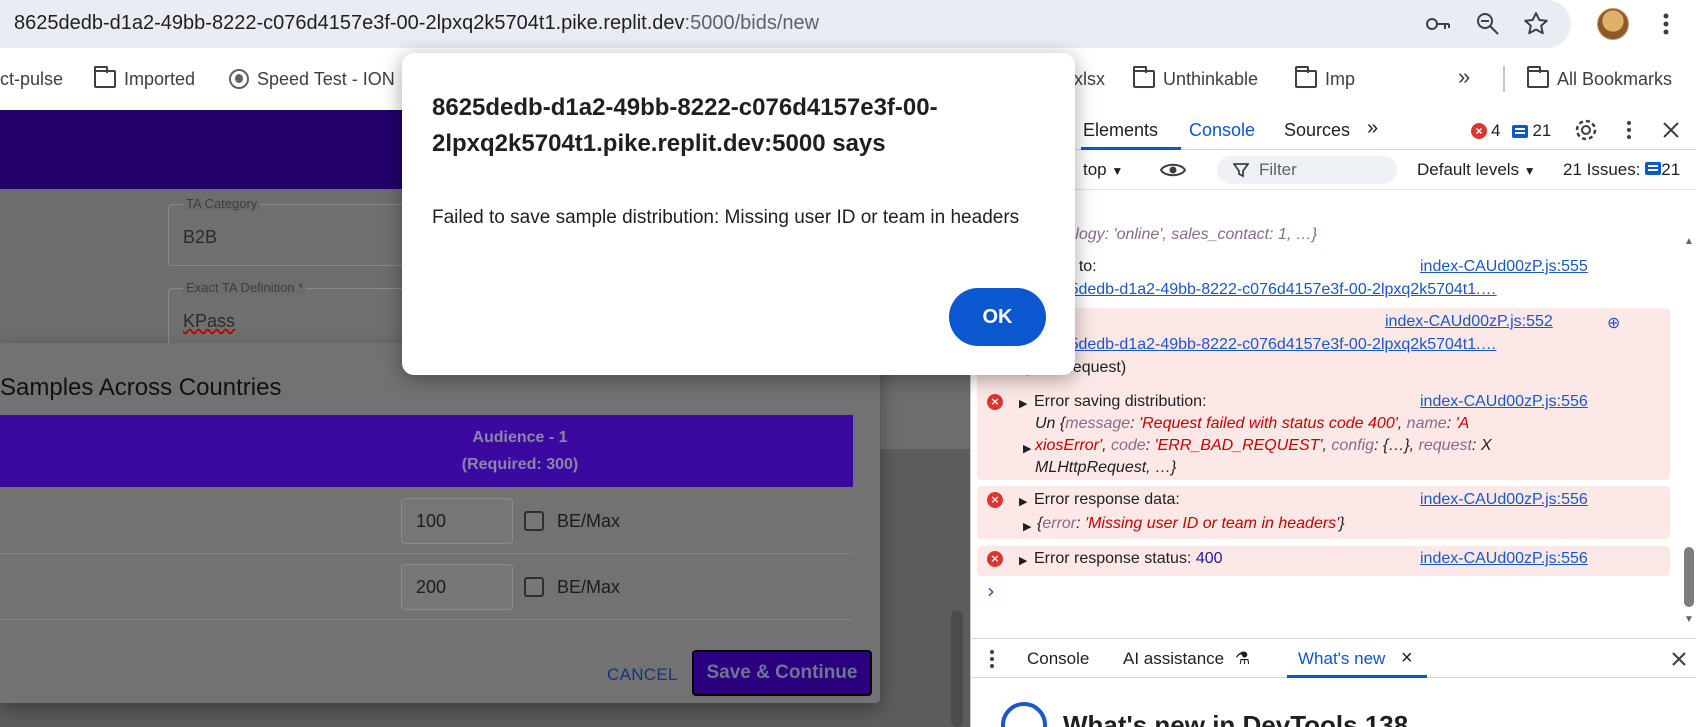 Image resolution: width=1696 pixels, height=727 pixels. Describe the element at coordinates (997, 317) in the screenshot. I see `ok-button: OK` at that location.